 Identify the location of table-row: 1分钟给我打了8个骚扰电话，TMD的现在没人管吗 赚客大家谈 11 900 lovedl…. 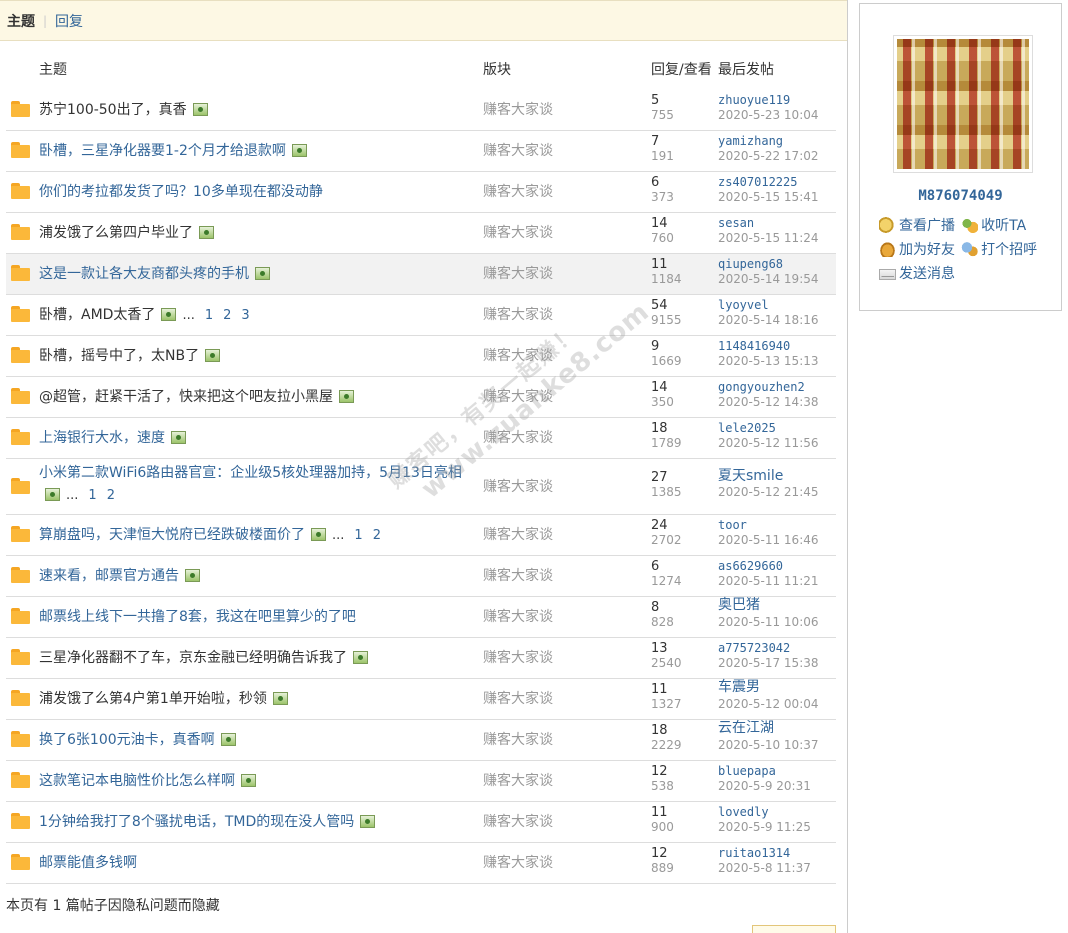
(421, 822).